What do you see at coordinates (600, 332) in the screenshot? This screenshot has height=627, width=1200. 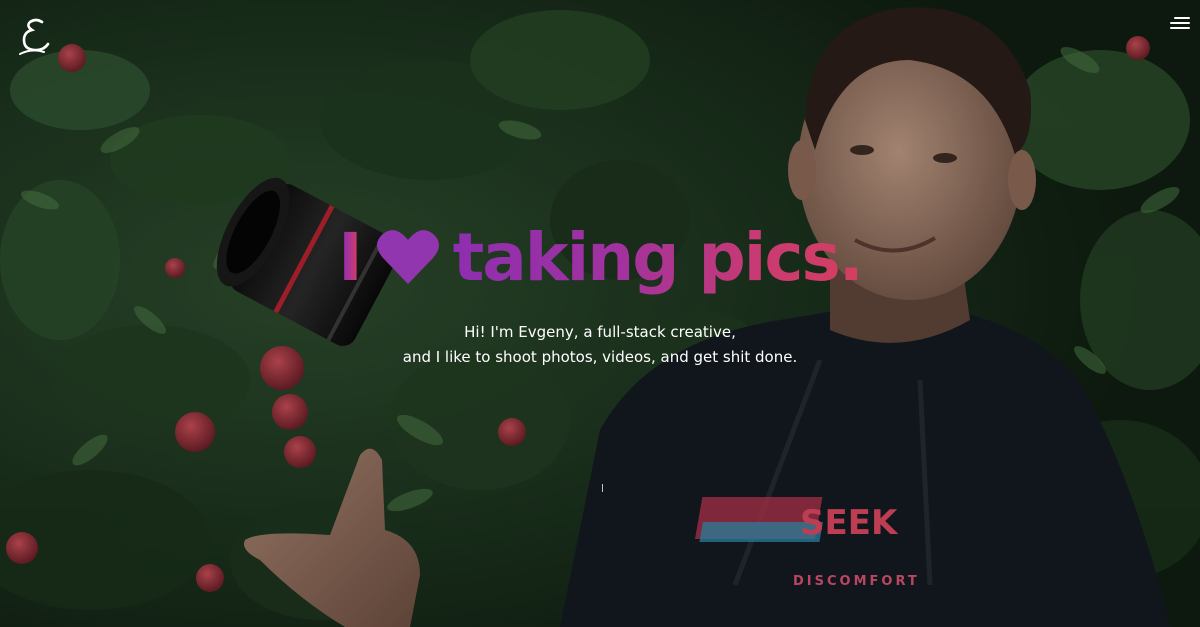 I see `subtitle-line-1: Hi! I'm Evgeny, a full-stack creative,` at bounding box center [600, 332].